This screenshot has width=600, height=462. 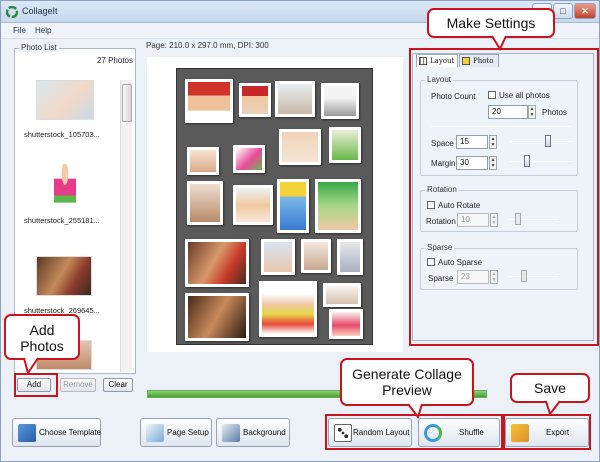 What do you see at coordinates (42, 337) in the screenshot?
I see `add-photos-callout: Add Photos` at bounding box center [42, 337].